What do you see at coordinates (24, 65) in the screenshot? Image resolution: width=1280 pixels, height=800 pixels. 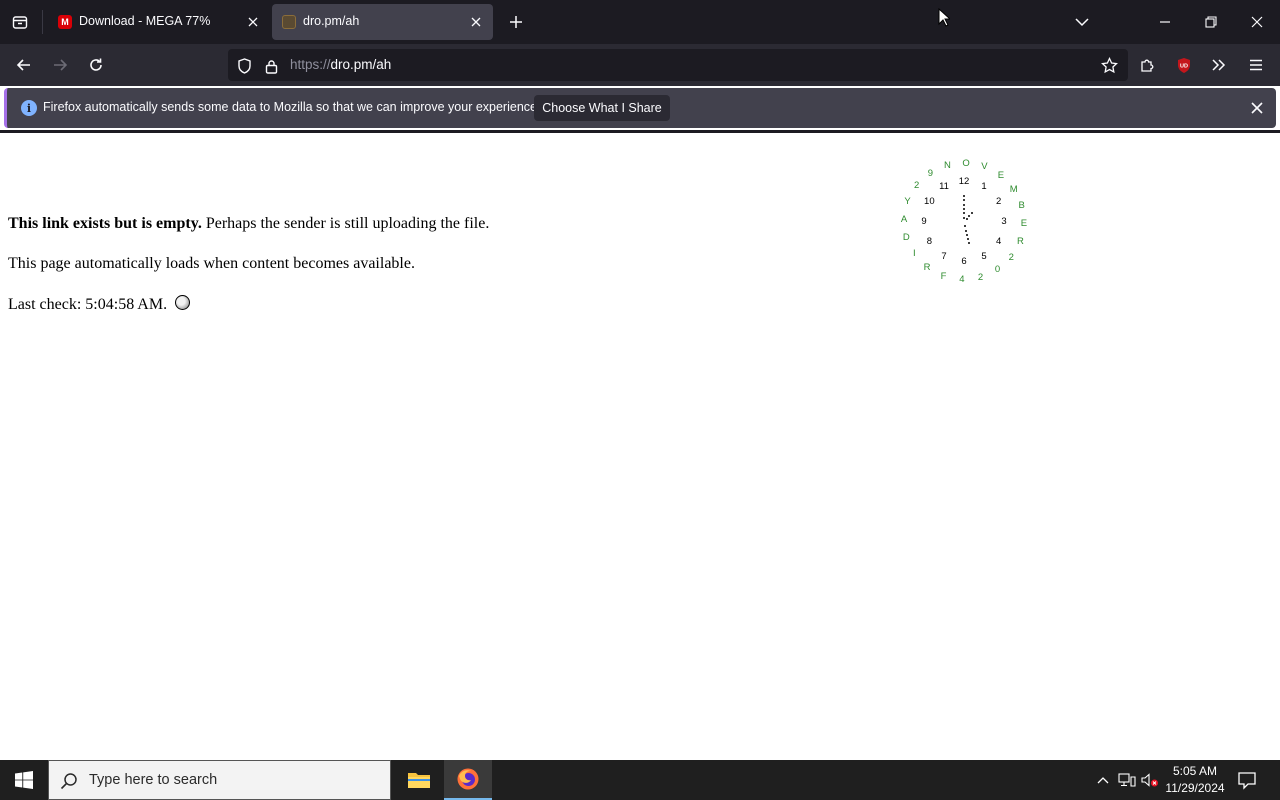 I see `back-button` at bounding box center [24, 65].